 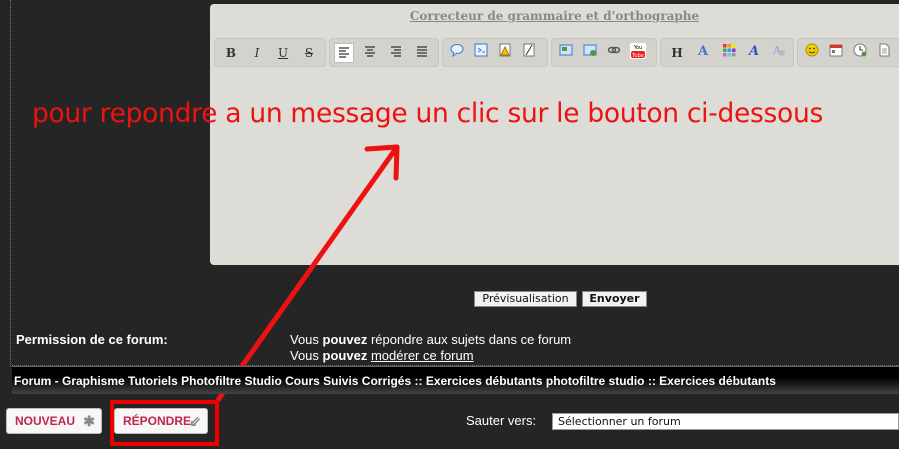 I want to click on align-center-button, so click(x=370, y=53).